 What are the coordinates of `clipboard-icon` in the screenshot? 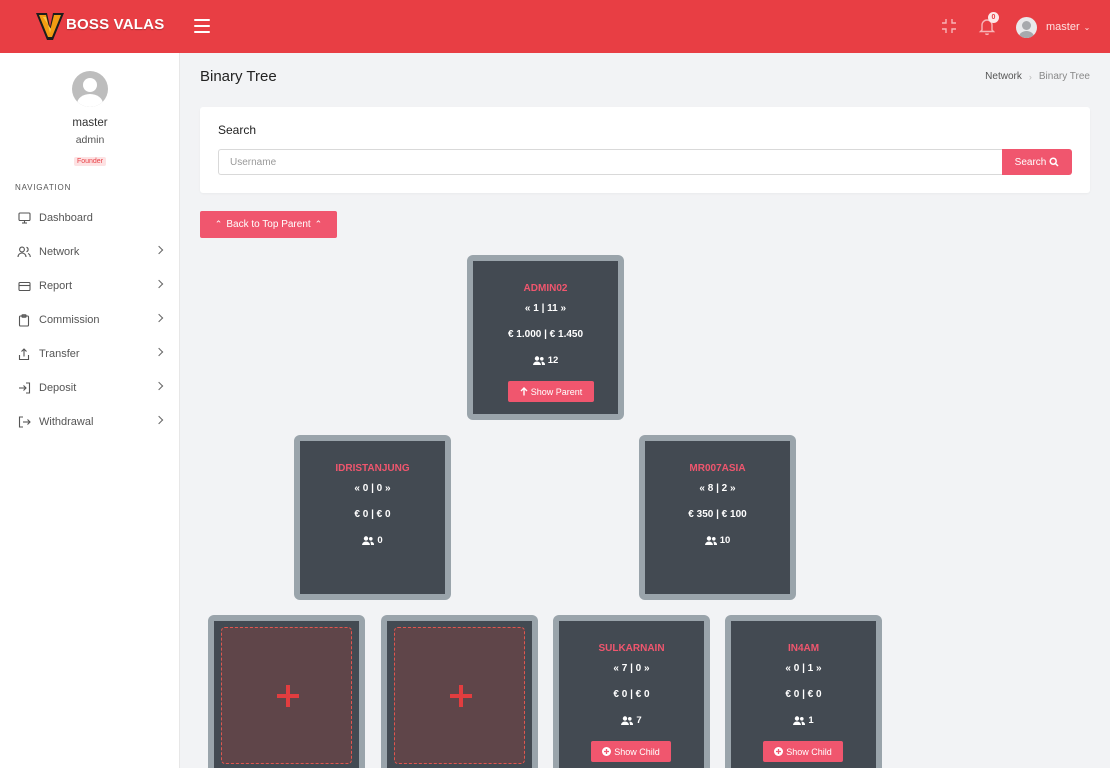 It's located at (24, 320).